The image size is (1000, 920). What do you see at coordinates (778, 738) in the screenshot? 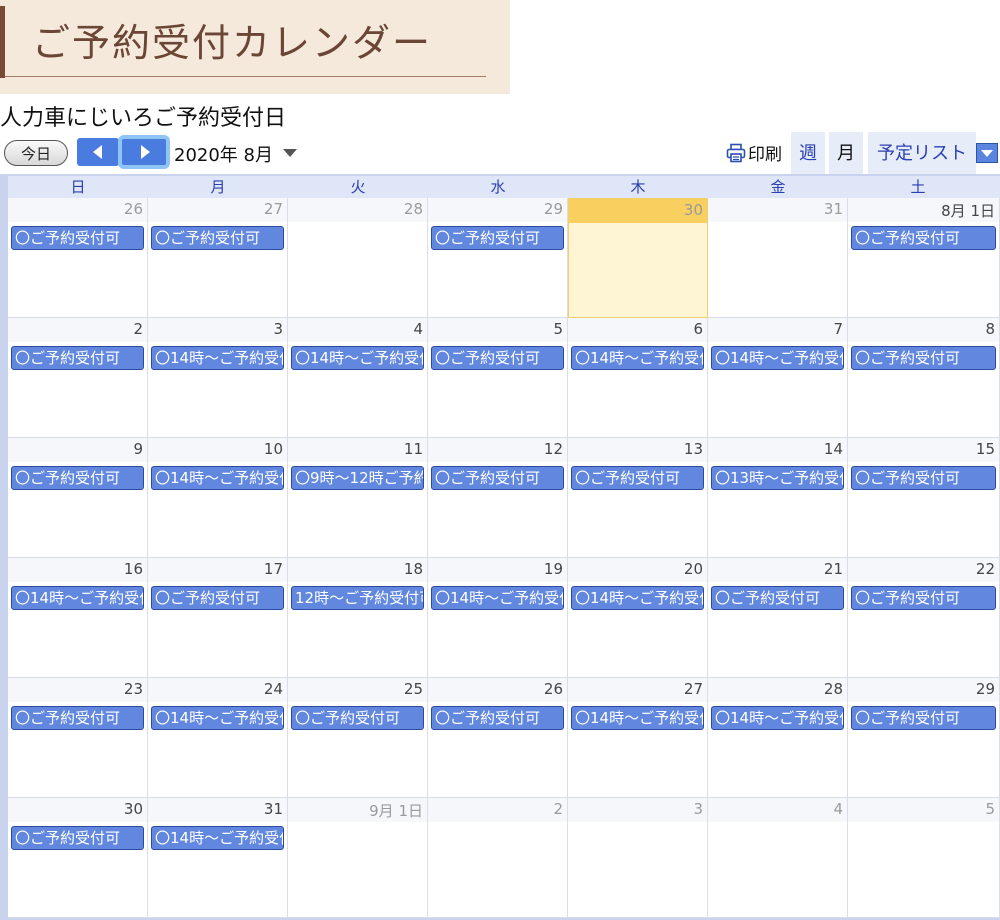
I see `day-cell: 28 〇14時～ご予約受付可` at bounding box center [778, 738].